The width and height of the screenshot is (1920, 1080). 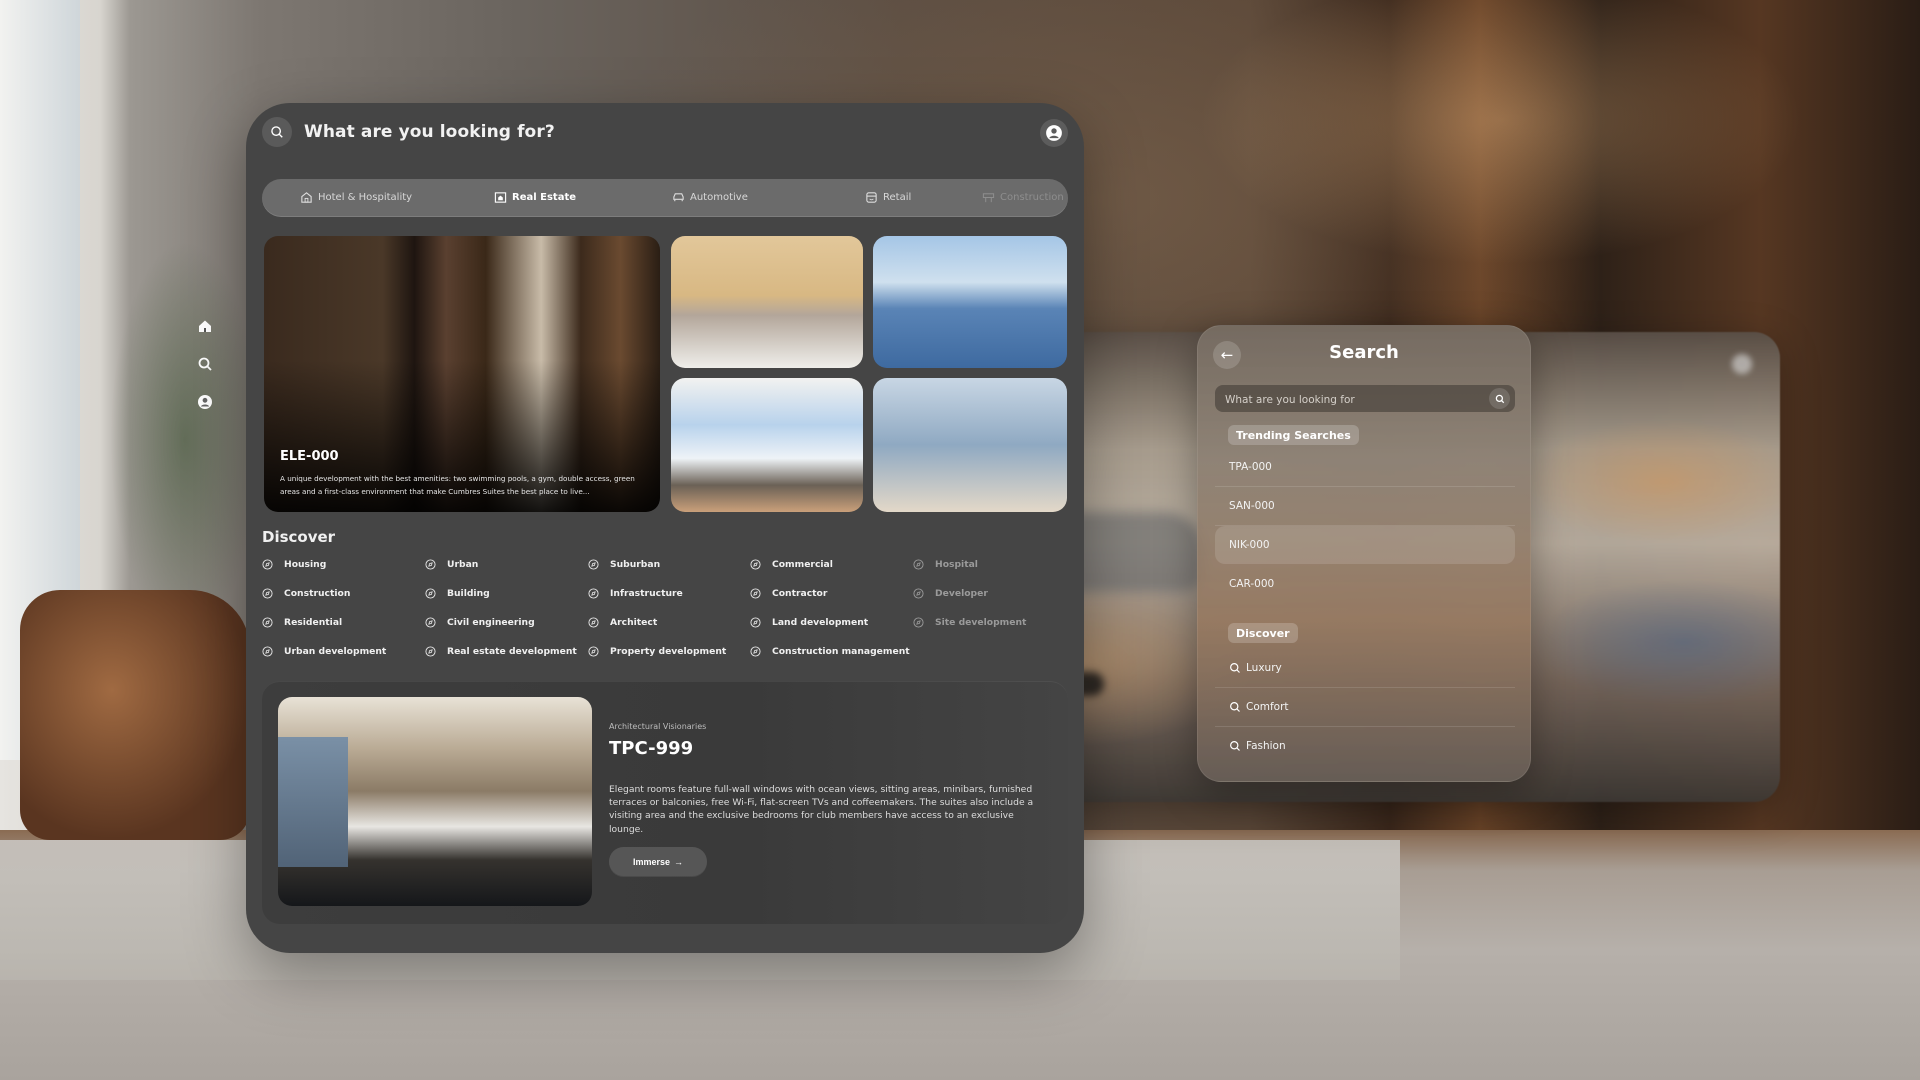 I want to click on search-prompt: What are you looking for?, so click(x=429, y=132).